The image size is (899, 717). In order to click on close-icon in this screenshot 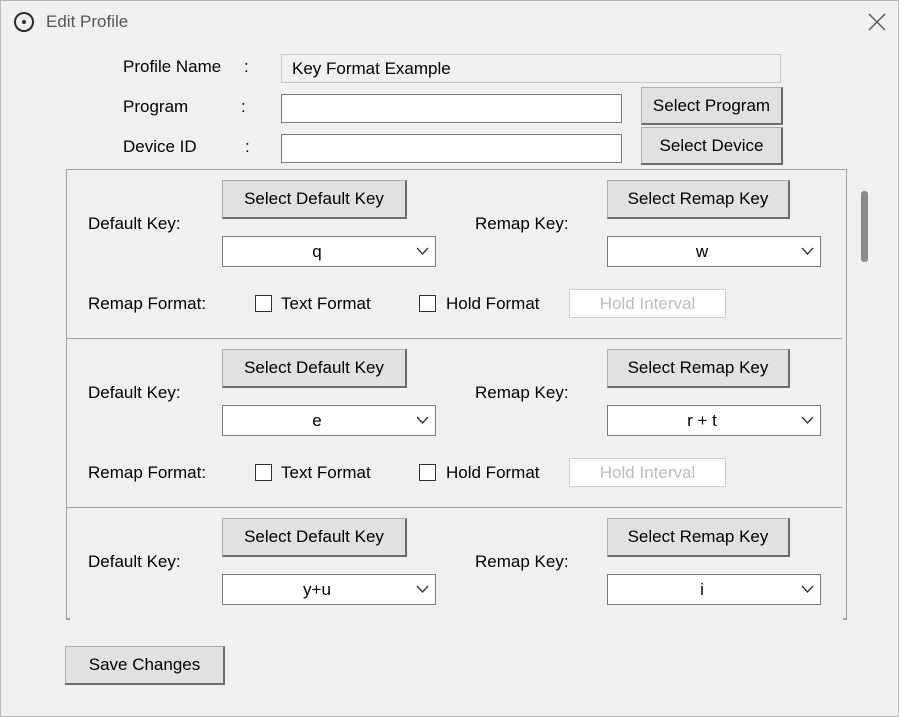, I will do `click(877, 22)`.